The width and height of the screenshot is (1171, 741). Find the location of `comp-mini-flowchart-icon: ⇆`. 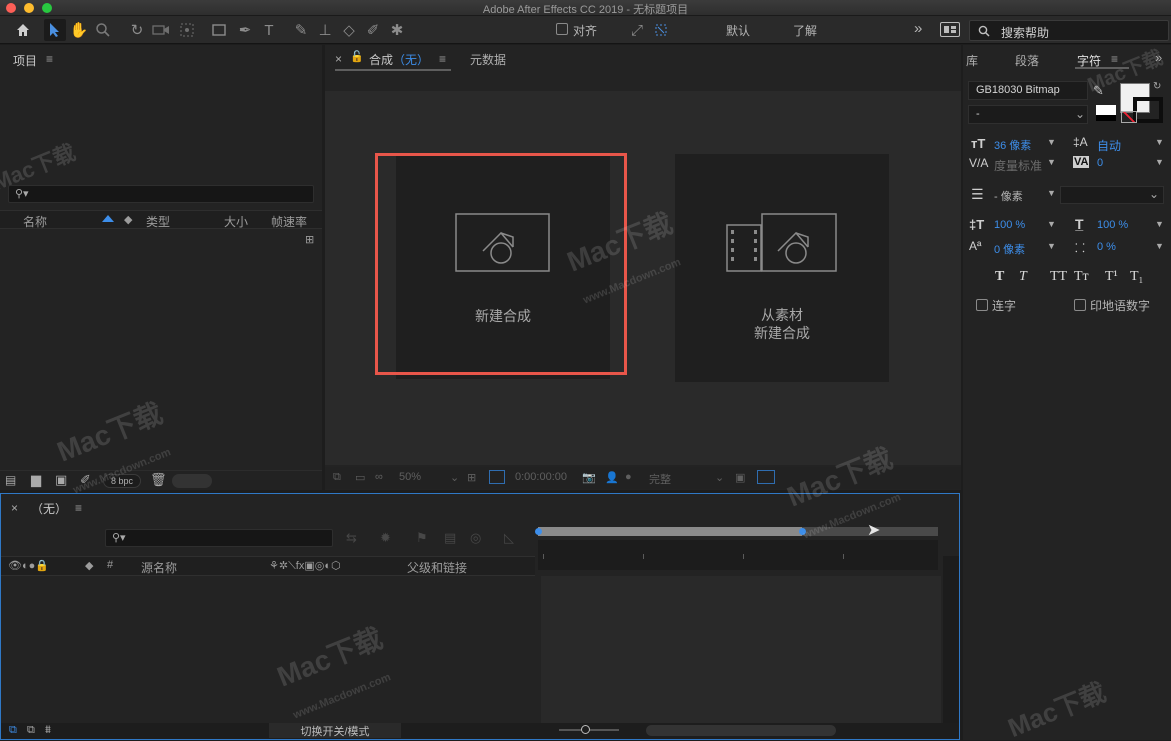

comp-mini-flowchart-icon: ⇆ is located at coordinates (351, 538).